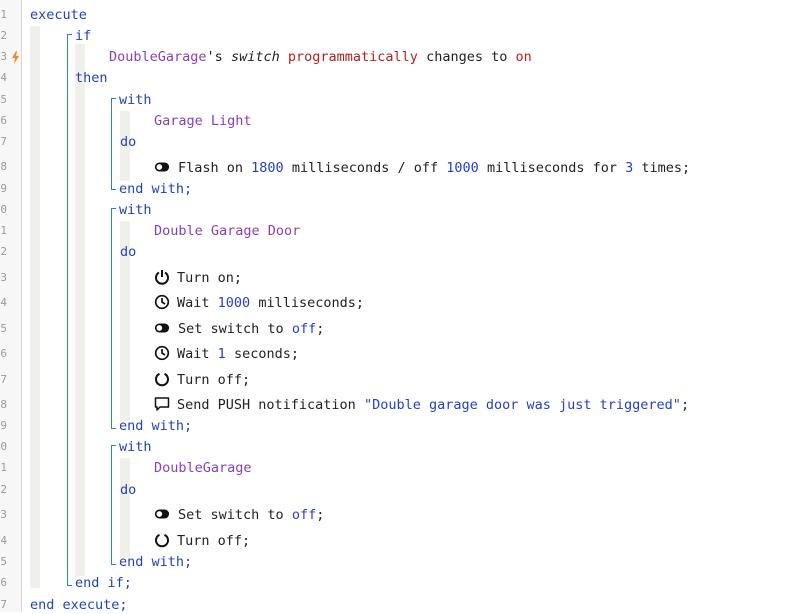 This screenshot has height=614, width=789. I want to click on device-double-garage-door: Double Garage Door, so click(227, 231).